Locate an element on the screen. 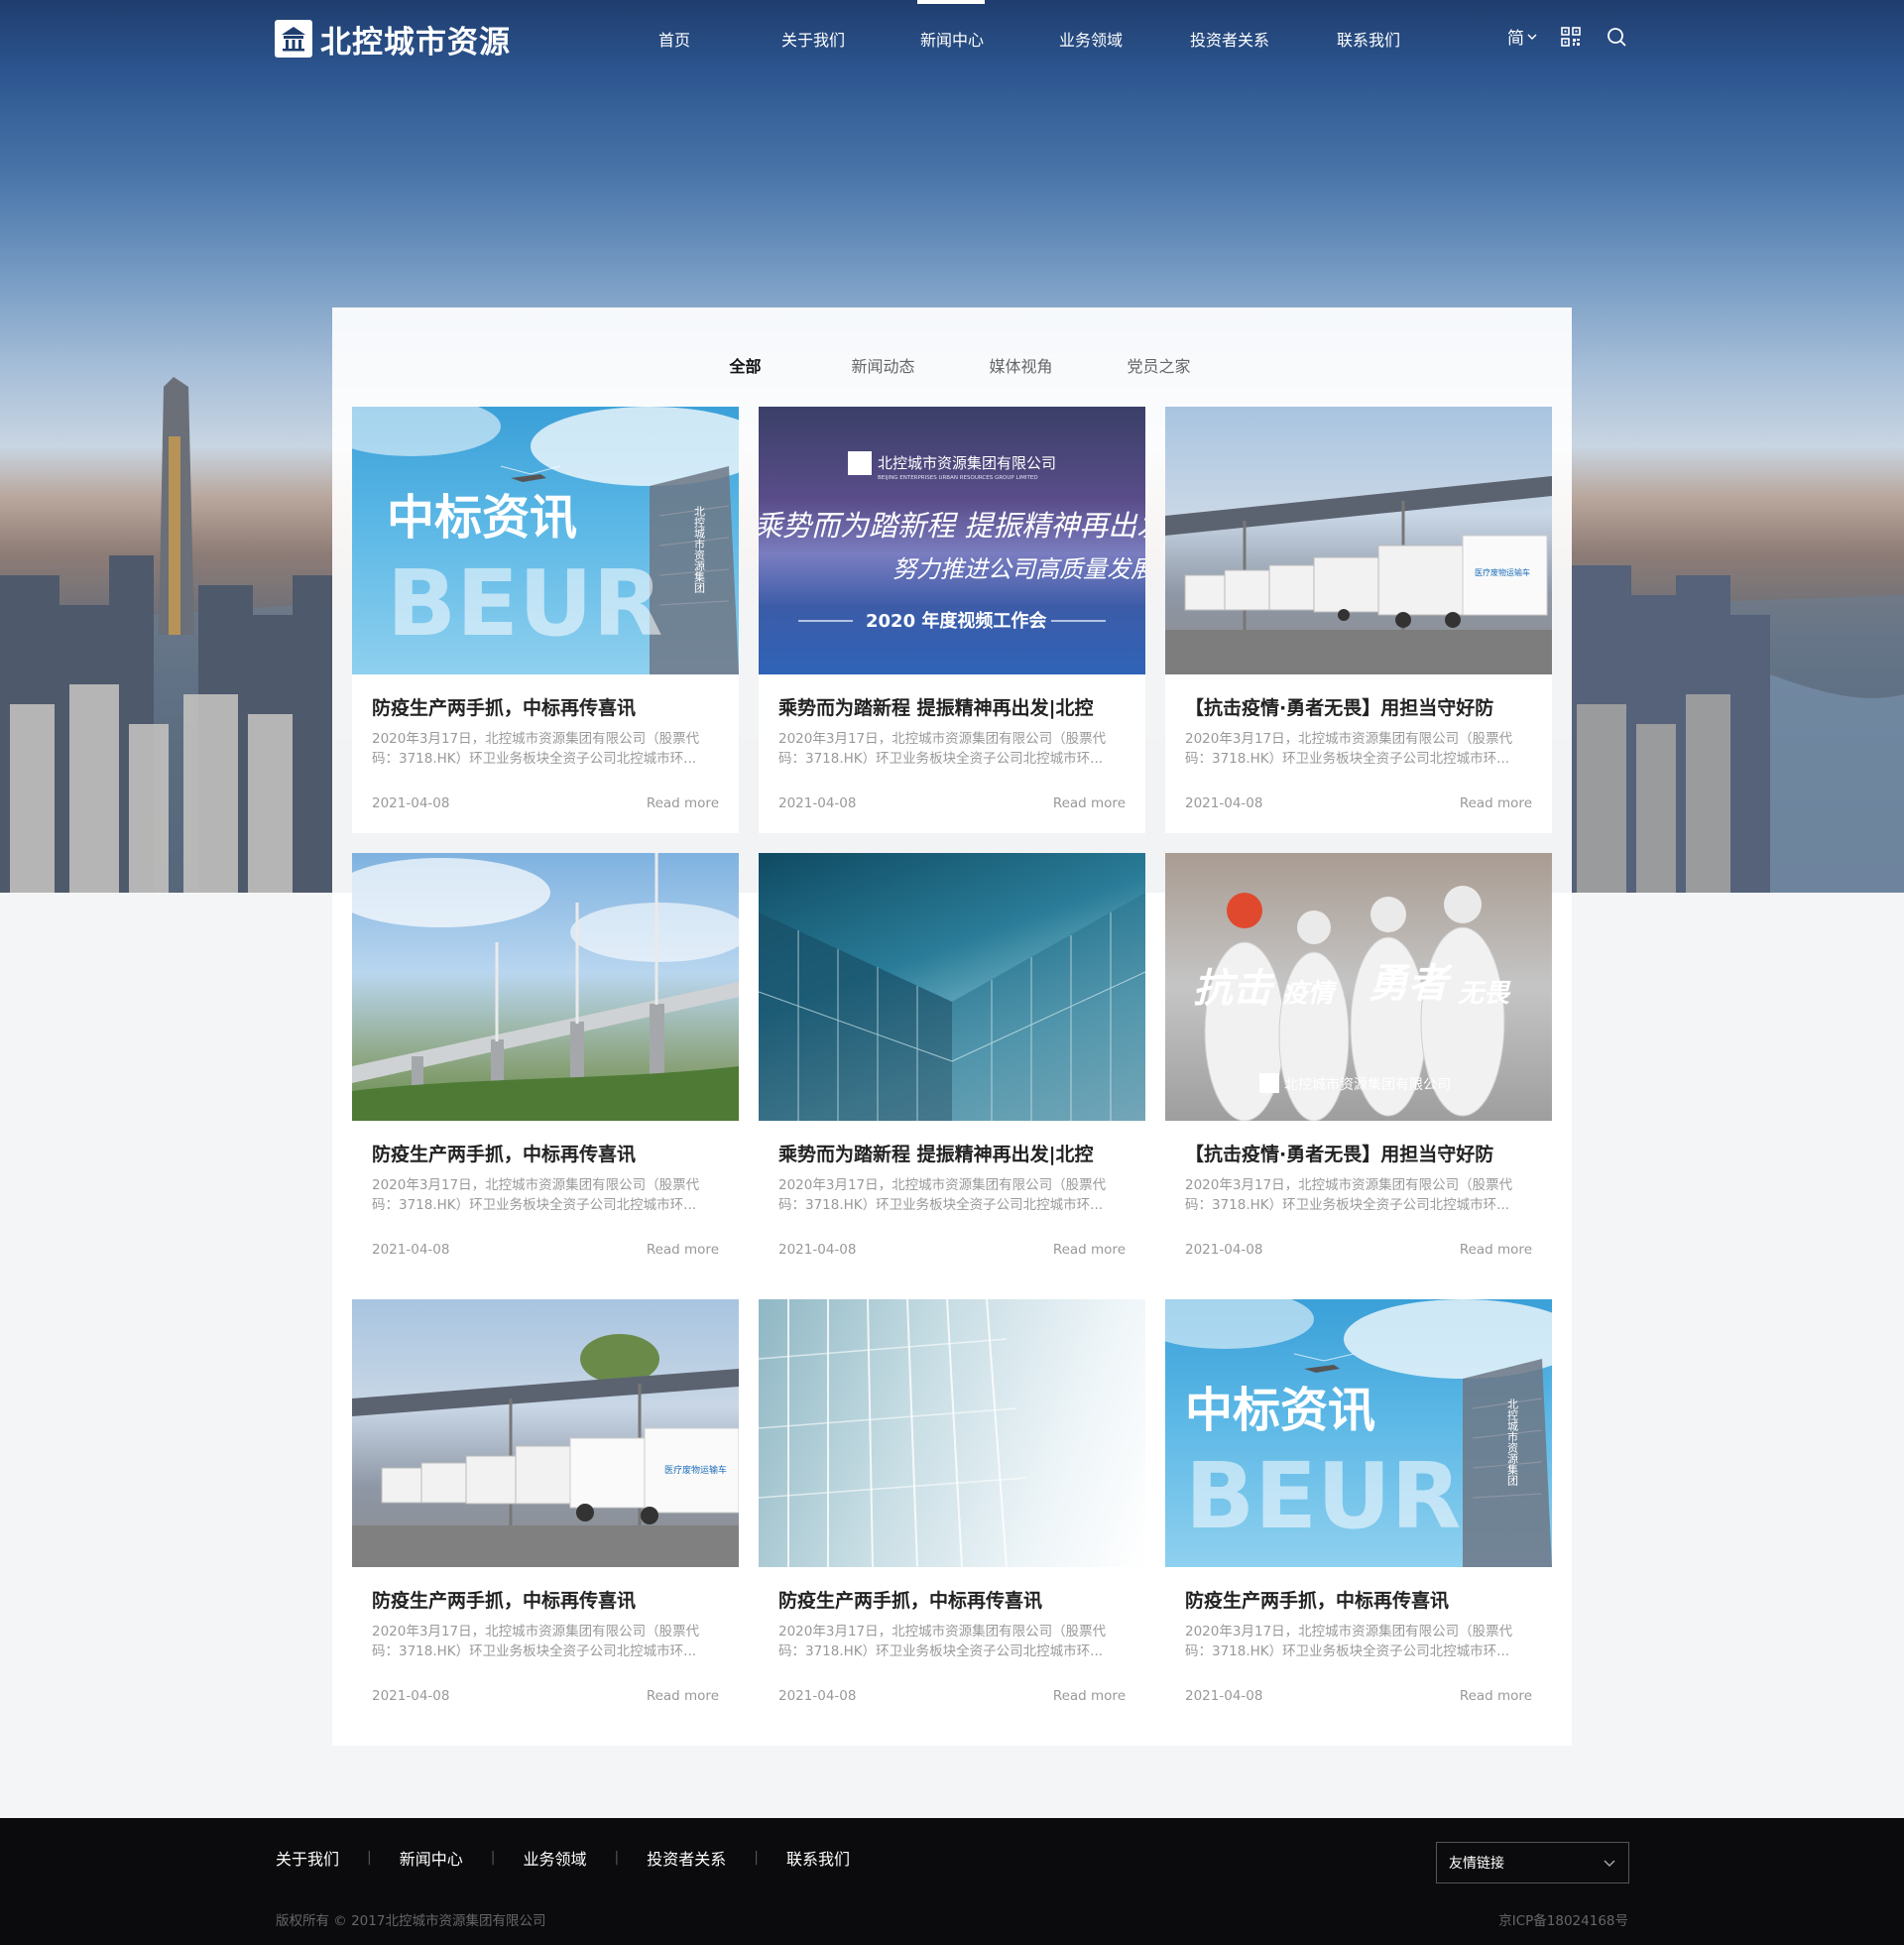 The height and width of the screenshot is (1945, 1904). nav-item-investors: 投资者关系 is located at coordinates (1229, 38).